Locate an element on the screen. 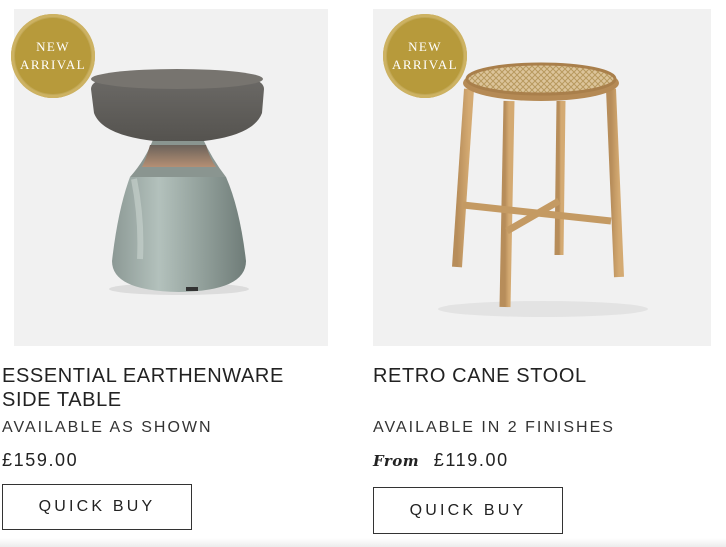 This screenshot has height=547, width=726. product-price: £159.00 is located at coordinates (40, 460).